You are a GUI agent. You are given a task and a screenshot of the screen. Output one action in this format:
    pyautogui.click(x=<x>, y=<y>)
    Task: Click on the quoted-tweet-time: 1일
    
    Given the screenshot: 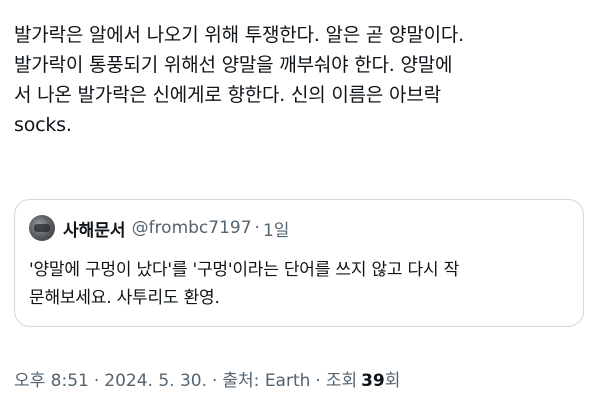 What is the action you would take?
    pyautogui.click(x=276, y=228)
    